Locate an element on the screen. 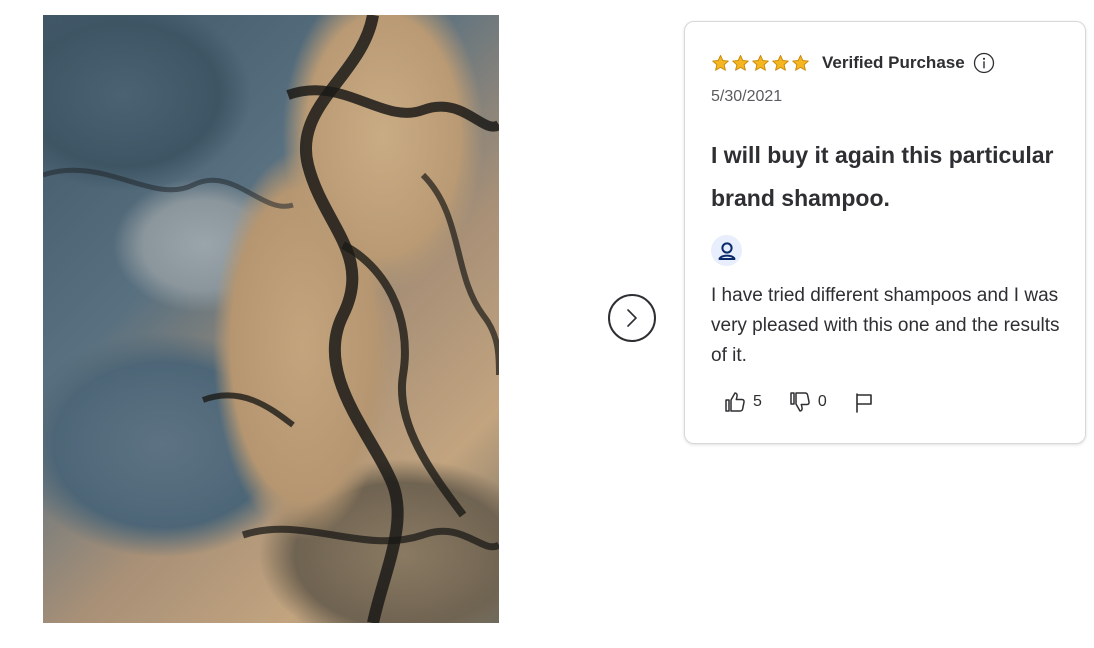  carousel-next-button is located at coordinates (632, 318).